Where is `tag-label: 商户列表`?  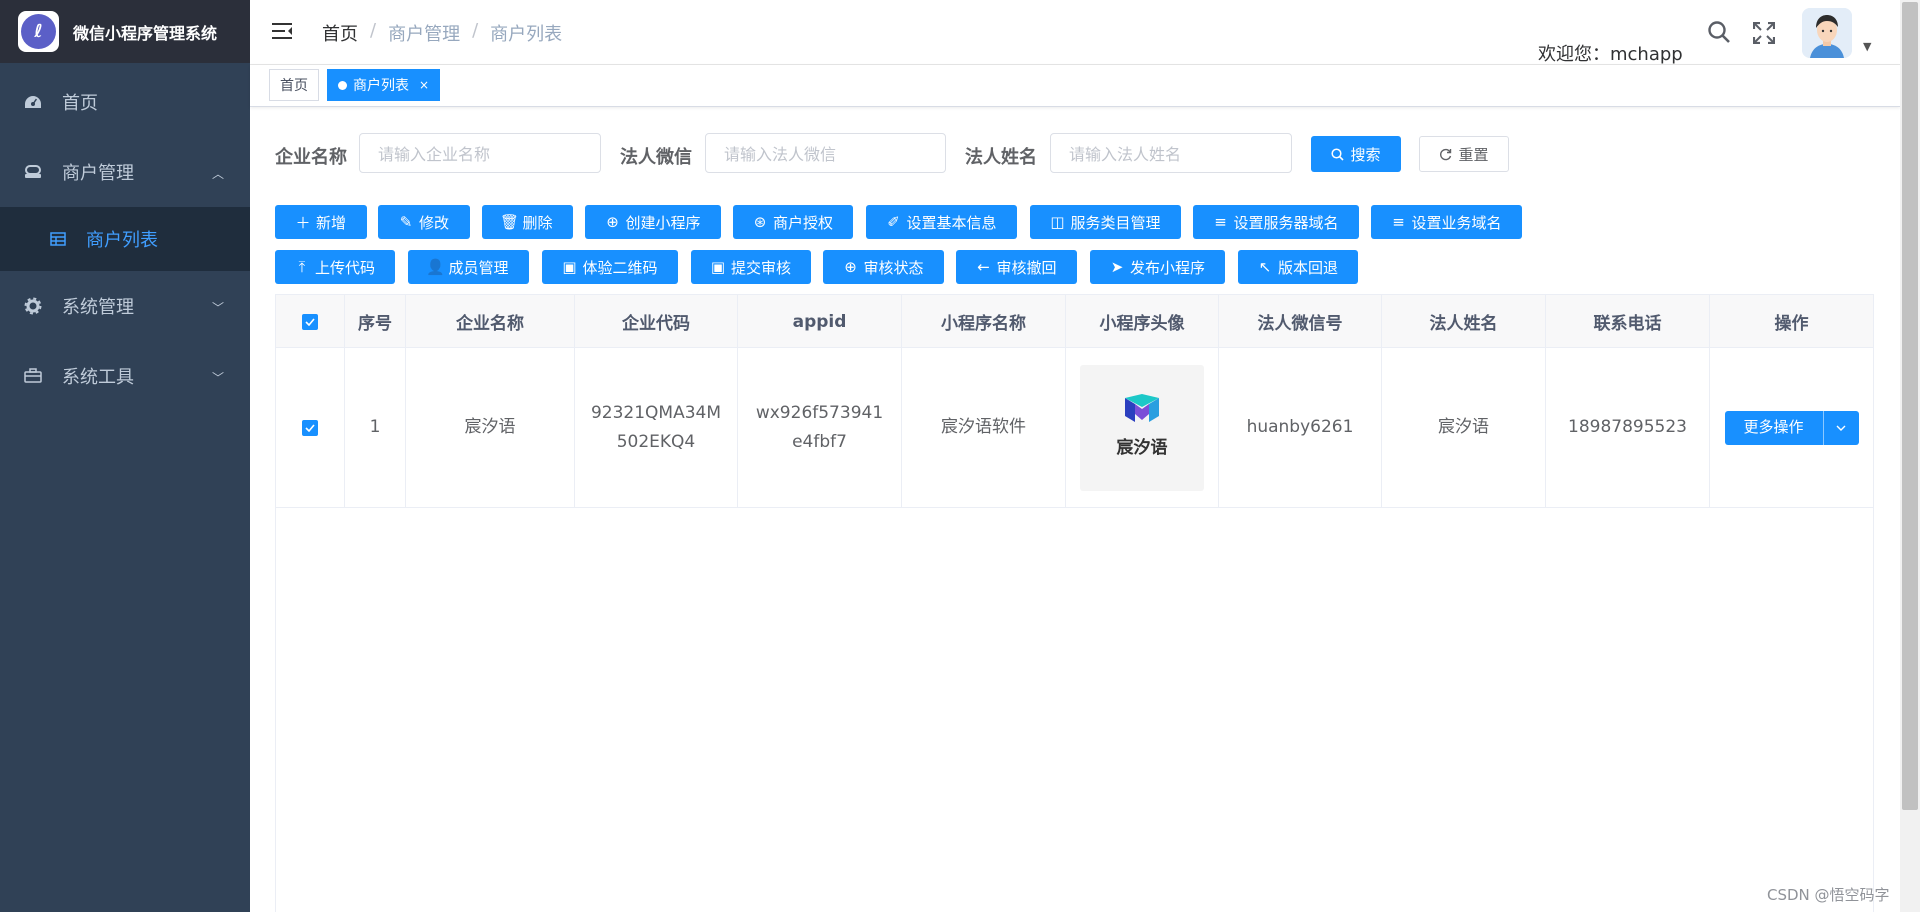
tag-label: 商户列表 is located at coordinates (381, 86).